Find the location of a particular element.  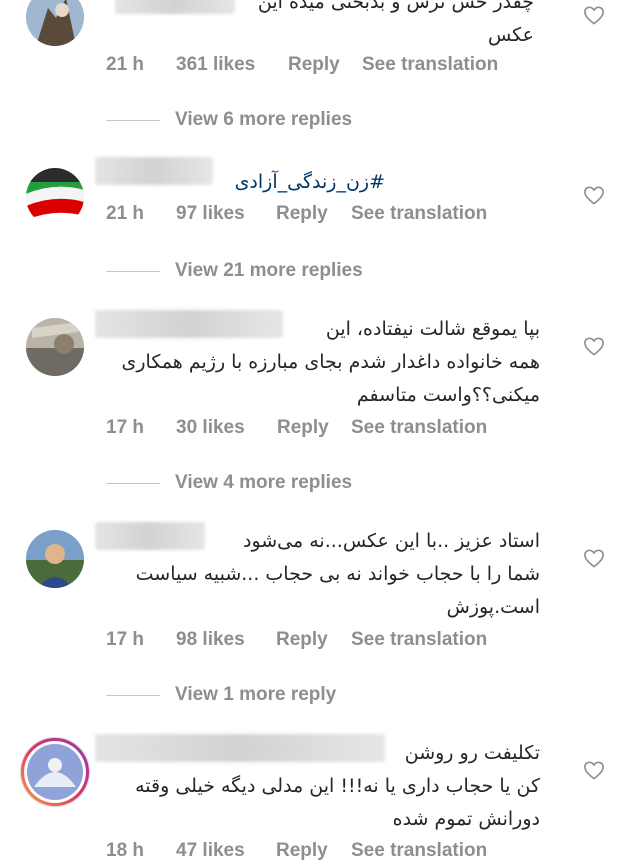

comment-meta: 21 h 361 likes Reply See translation is located at coordinates (302, 65).